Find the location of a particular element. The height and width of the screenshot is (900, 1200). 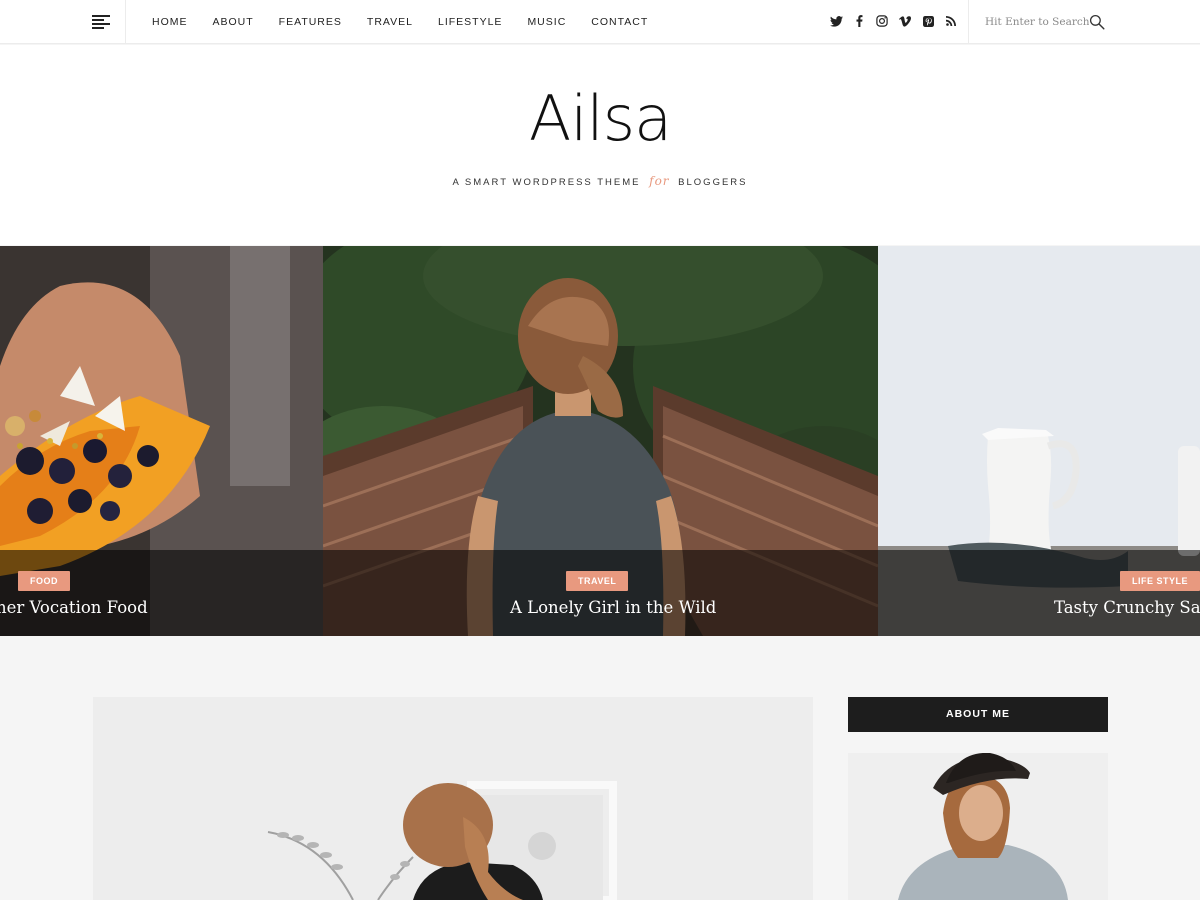

pinterest-icon is located at coordinates (928, 21).